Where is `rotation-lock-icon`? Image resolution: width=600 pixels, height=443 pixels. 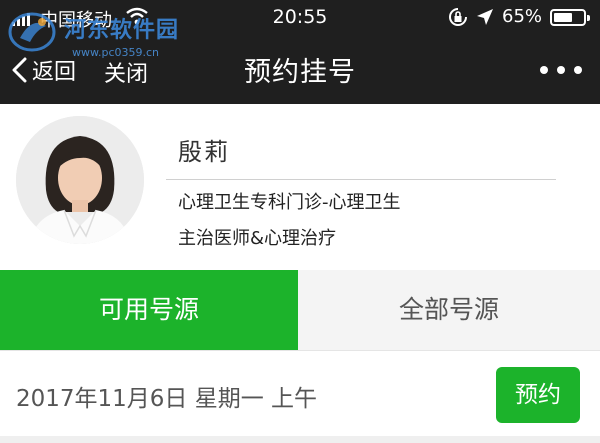 rotation-lock-icon is located at coordinates (458, 17).